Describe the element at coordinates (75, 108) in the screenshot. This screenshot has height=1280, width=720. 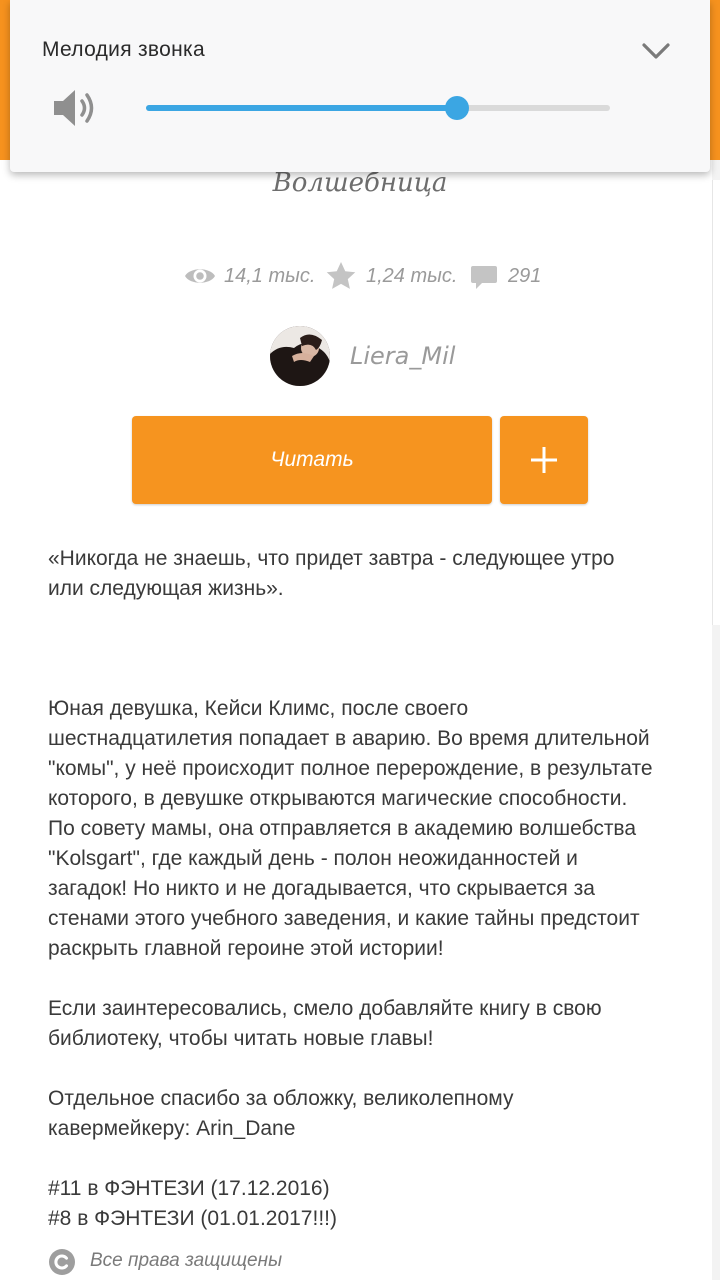
I see `speaker-icon` at that location.